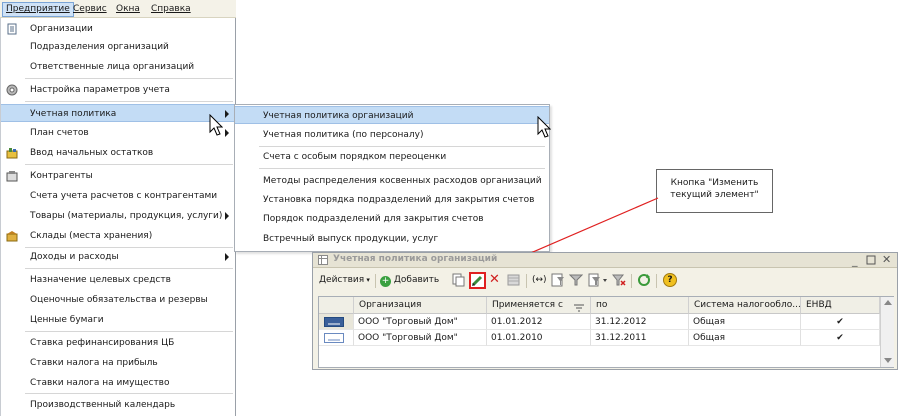  Describe the element at coordinates (888, 302) in the screenshot. I see `scroll-up-icon` at that location.